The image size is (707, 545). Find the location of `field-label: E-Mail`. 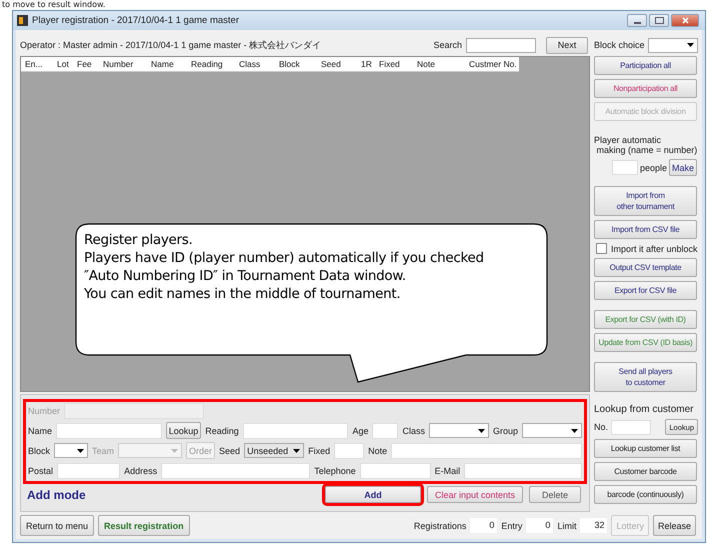

field-label: E-Mail is located at coordinates (447, 471).